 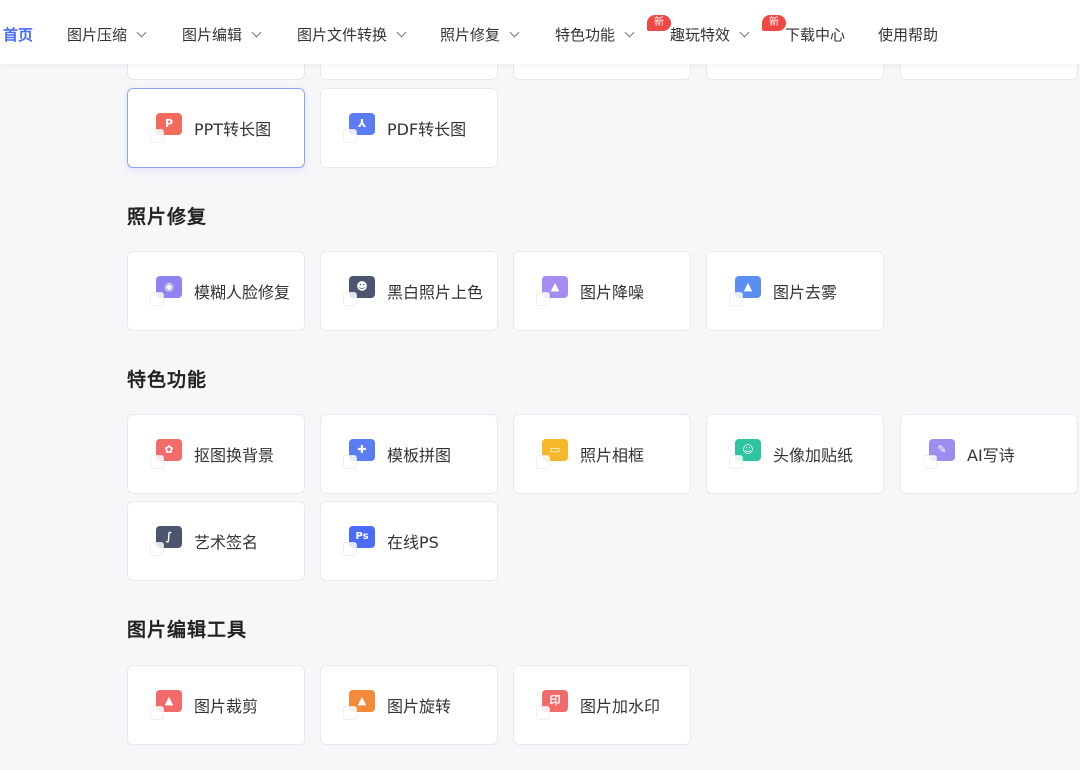 What do you see at coordinates (409, 705) in the screenshot?
I see `tool-card-rotate: ▲ 图片旋转` at bounding box center [409, 705].